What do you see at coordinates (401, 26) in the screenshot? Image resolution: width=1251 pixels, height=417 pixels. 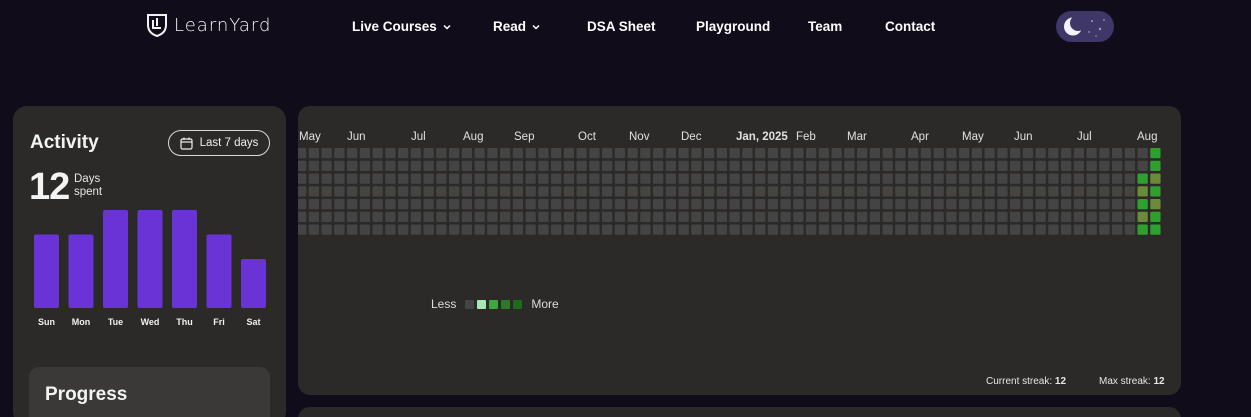 I see `nav-live-courses: Live Courses` at bounding box center [401, 26].